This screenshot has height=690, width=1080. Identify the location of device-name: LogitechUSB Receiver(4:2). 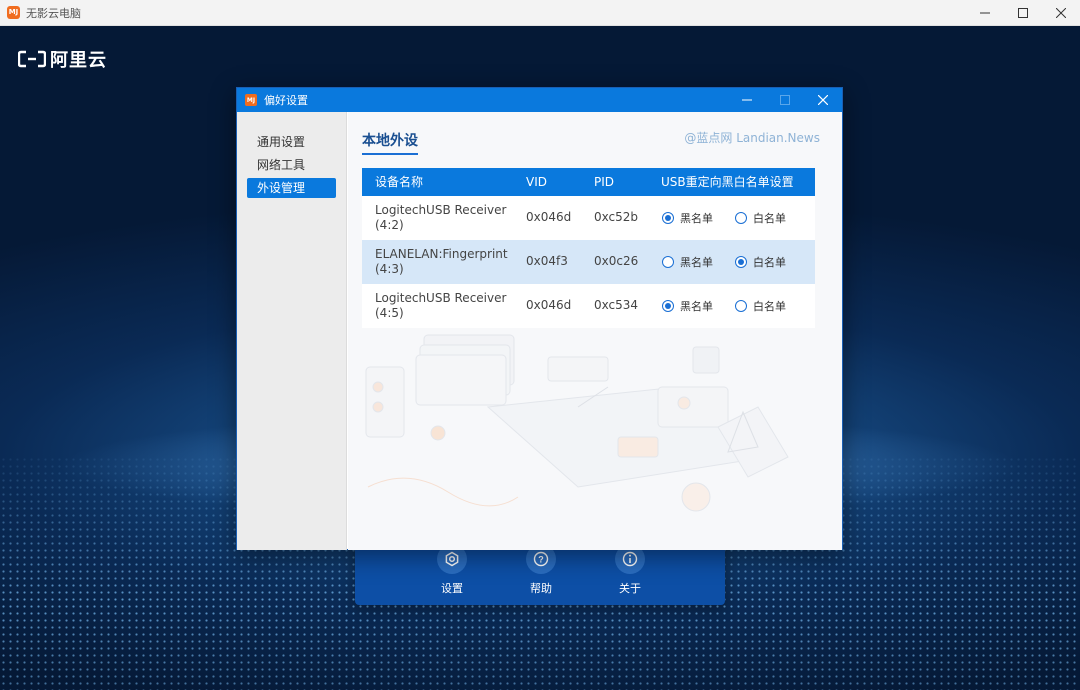
(441, 217).